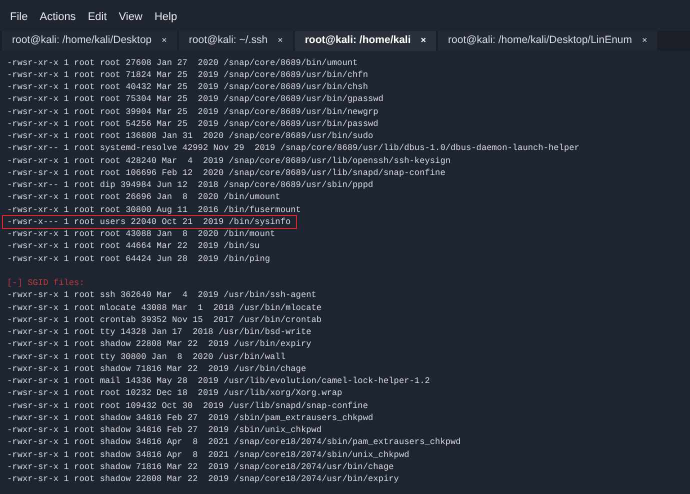 Image resolution: width=690 pixels, height=494 pixels. I want to click on tab-title: root@kali: ~/.ssh, so click(228, 40).